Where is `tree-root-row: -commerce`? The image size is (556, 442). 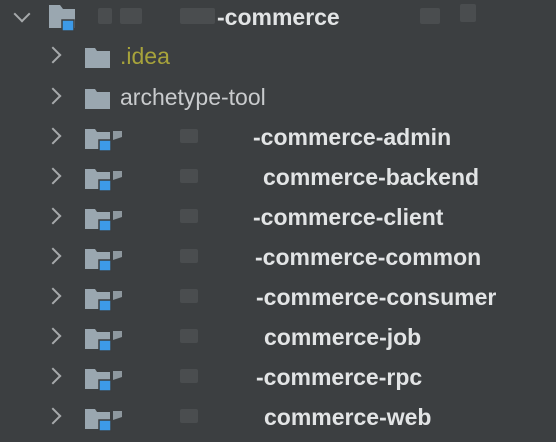
tree-root-row: -commerce is located at coordinates (278, 20).